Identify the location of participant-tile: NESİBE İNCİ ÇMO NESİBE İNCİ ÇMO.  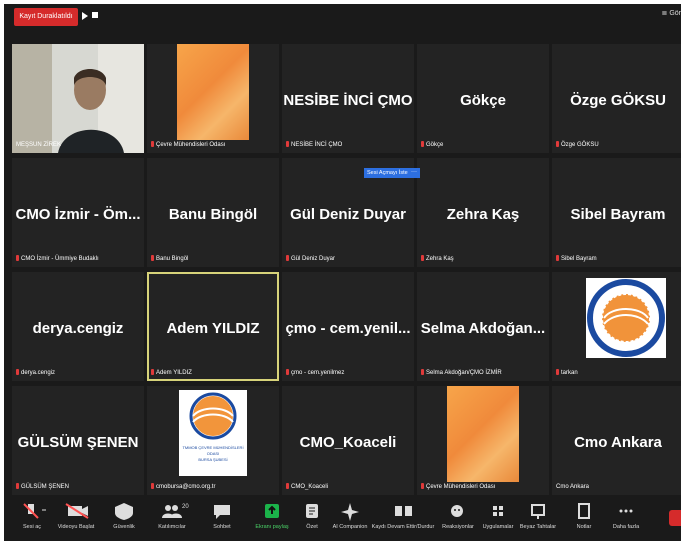
(348, 98).